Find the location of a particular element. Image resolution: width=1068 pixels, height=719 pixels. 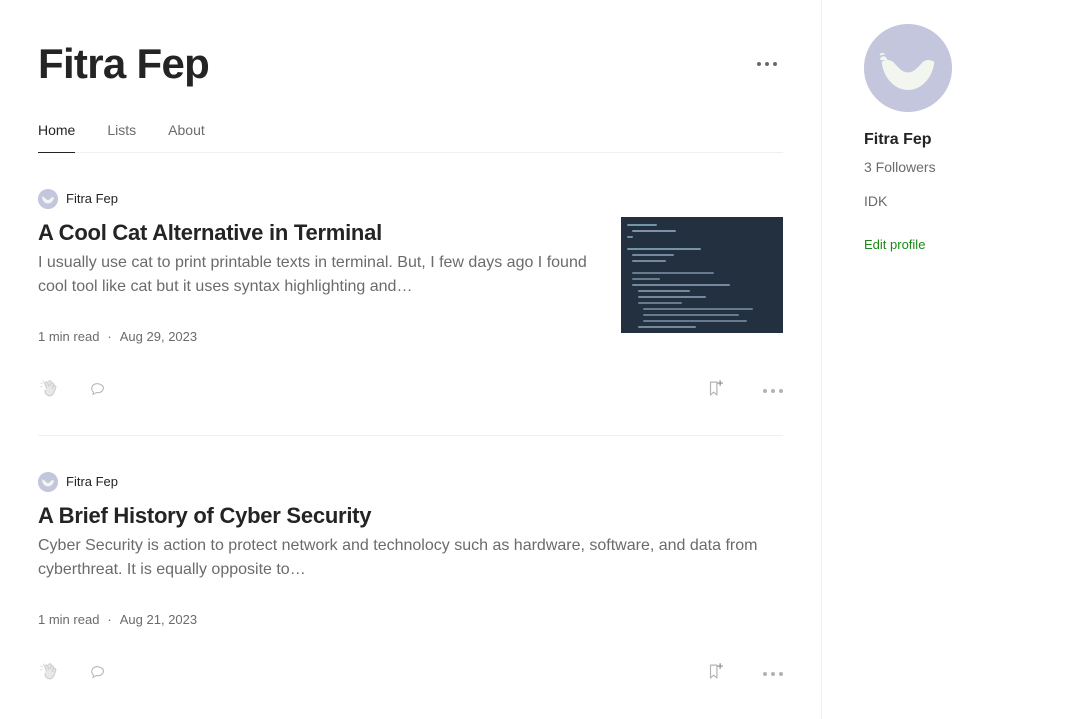

article-meta: 1 min read · Aug 29, 2023 is located at coordinates (315, 337).